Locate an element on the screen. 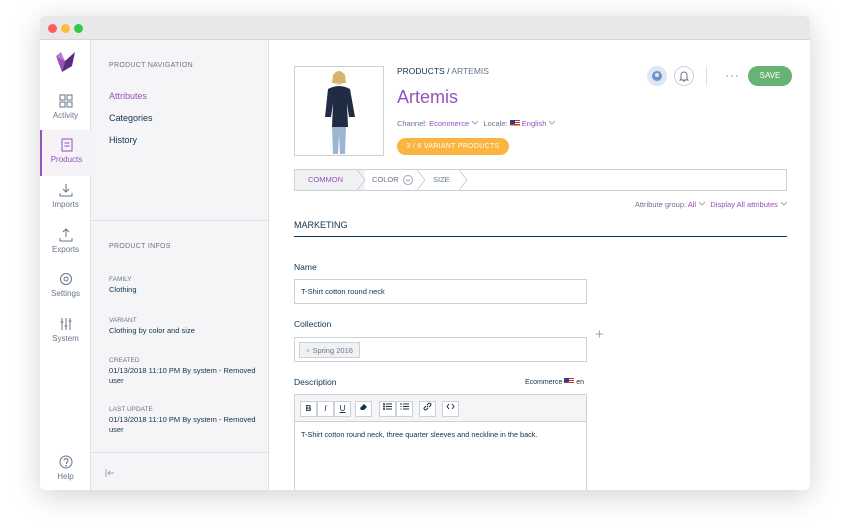 Image resolution: width=850 pixels, height=529 pixels. numbered-list-button is located at coordinates (404, 409).